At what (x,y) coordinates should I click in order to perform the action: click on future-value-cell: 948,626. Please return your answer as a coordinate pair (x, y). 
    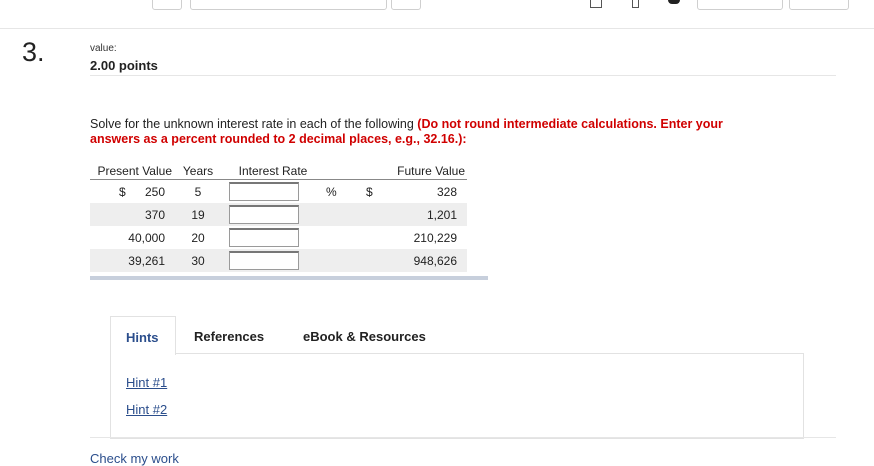
    Looking at the image, I should click on (405, 260).